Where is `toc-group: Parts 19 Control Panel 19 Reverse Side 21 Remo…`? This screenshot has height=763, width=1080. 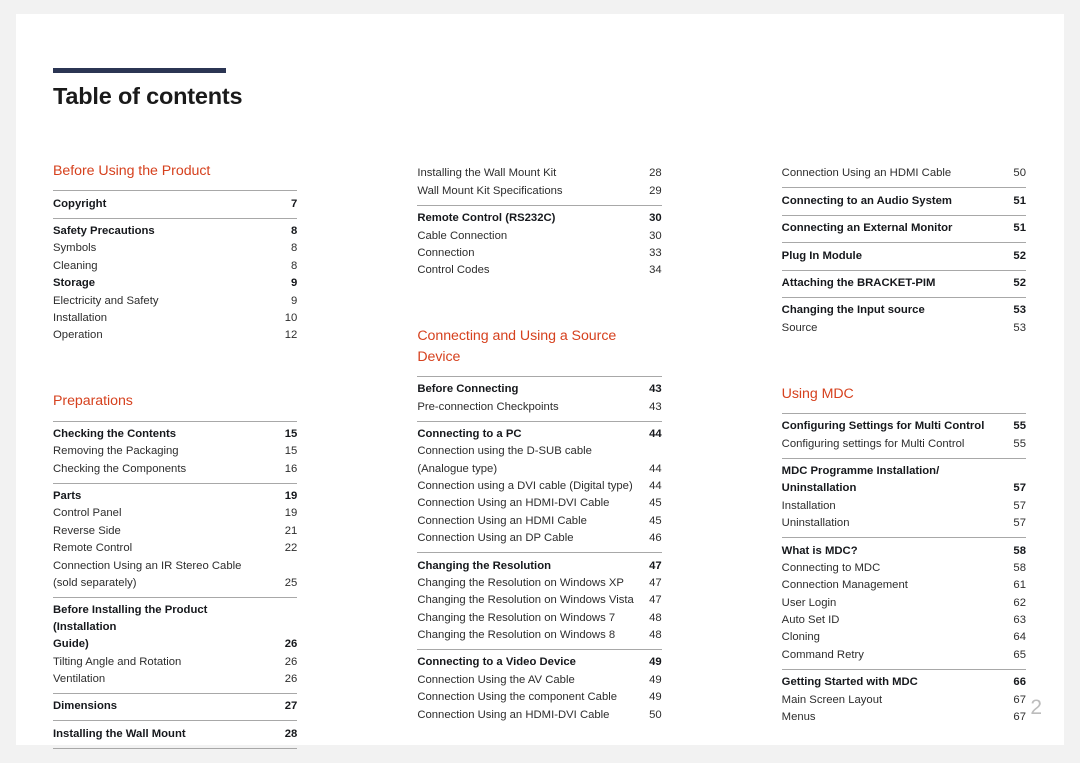 toc-group: Parts 19 Control Panel 19 Reverse Side 21 Remo… is located at coordinates (175, 539).